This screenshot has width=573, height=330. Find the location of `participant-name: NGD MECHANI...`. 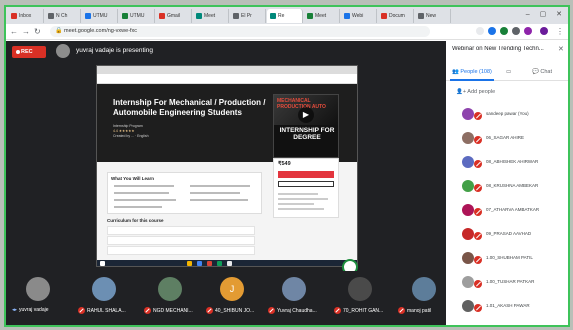

participant-name: NGD MECHANI... is located at coordinates (173, 310).